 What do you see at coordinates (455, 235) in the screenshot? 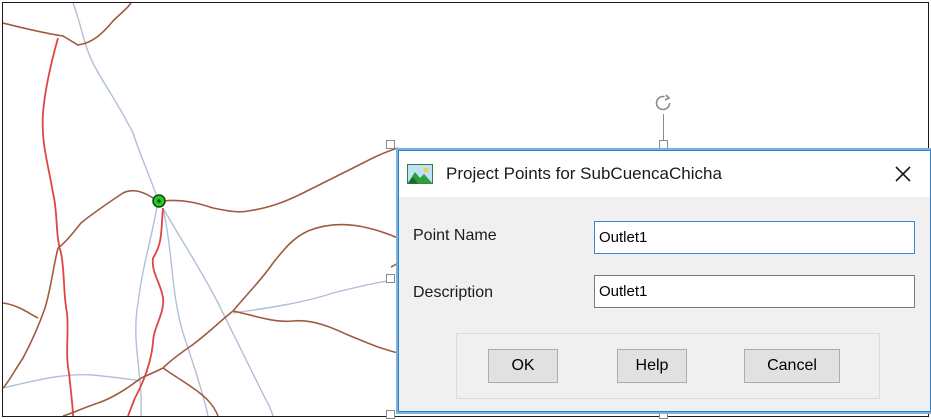
I see `point-name-label: Point Name` at bounding box center [455, 235].